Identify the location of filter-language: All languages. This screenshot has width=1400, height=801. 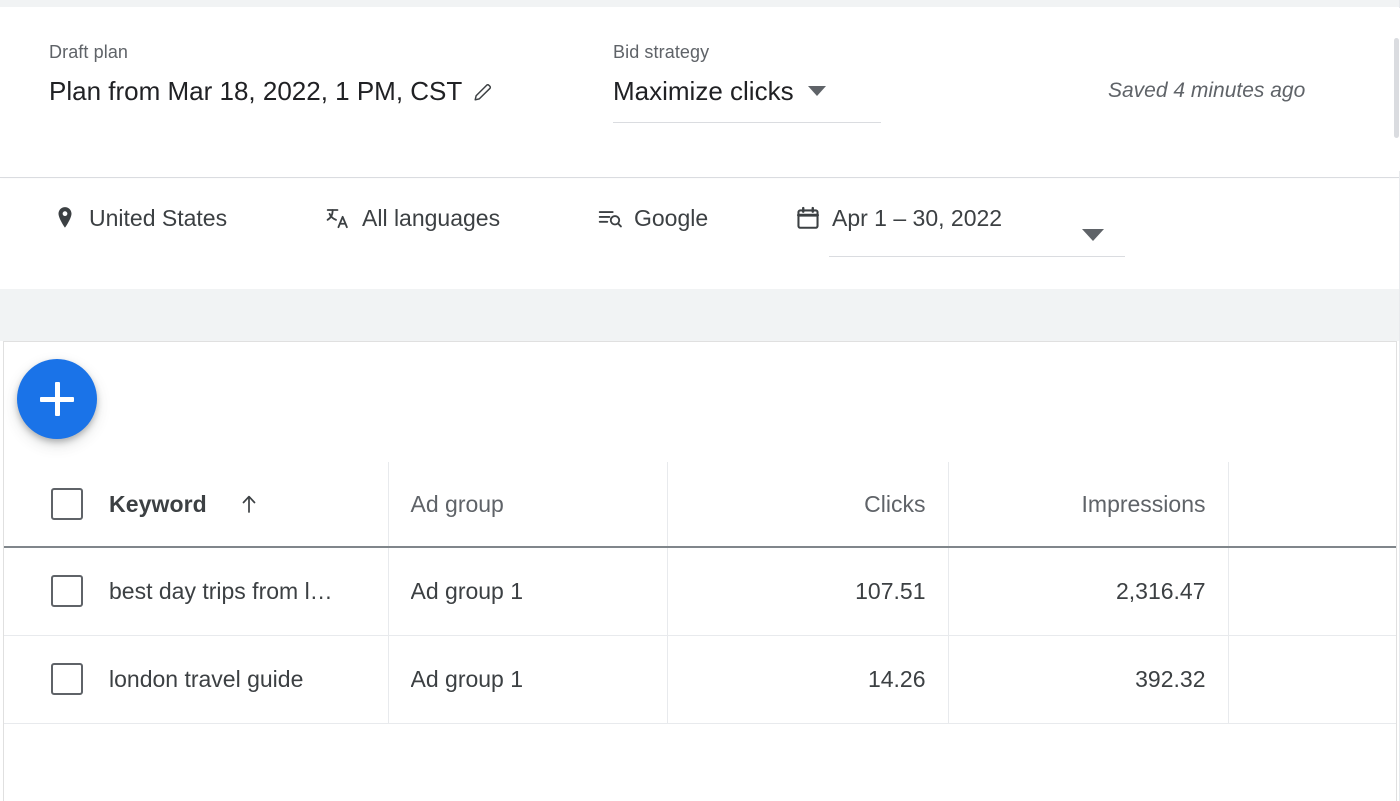
(412, 218).